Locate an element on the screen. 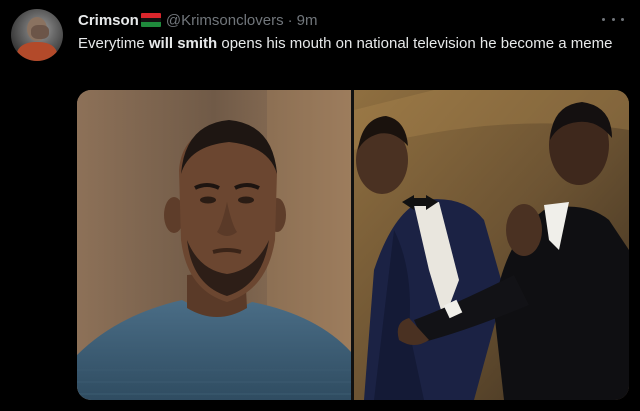  tweet-text-part1: Everytime is located at coordinates (113, 43).